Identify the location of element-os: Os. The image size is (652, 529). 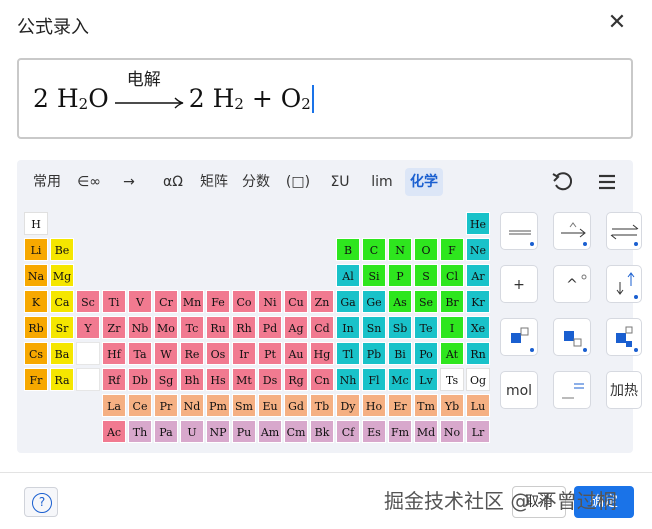
(218, 353).